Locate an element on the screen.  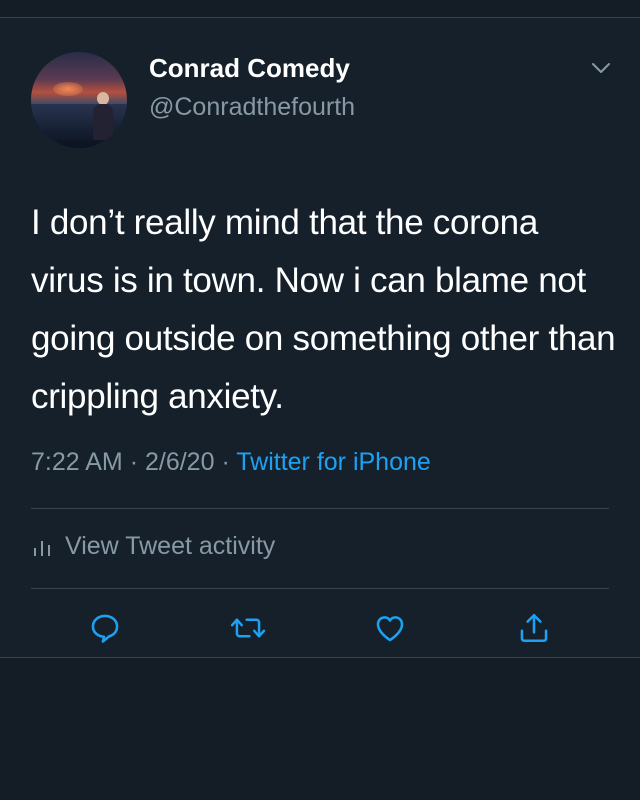
share-button is located at coordinates (534, 628).